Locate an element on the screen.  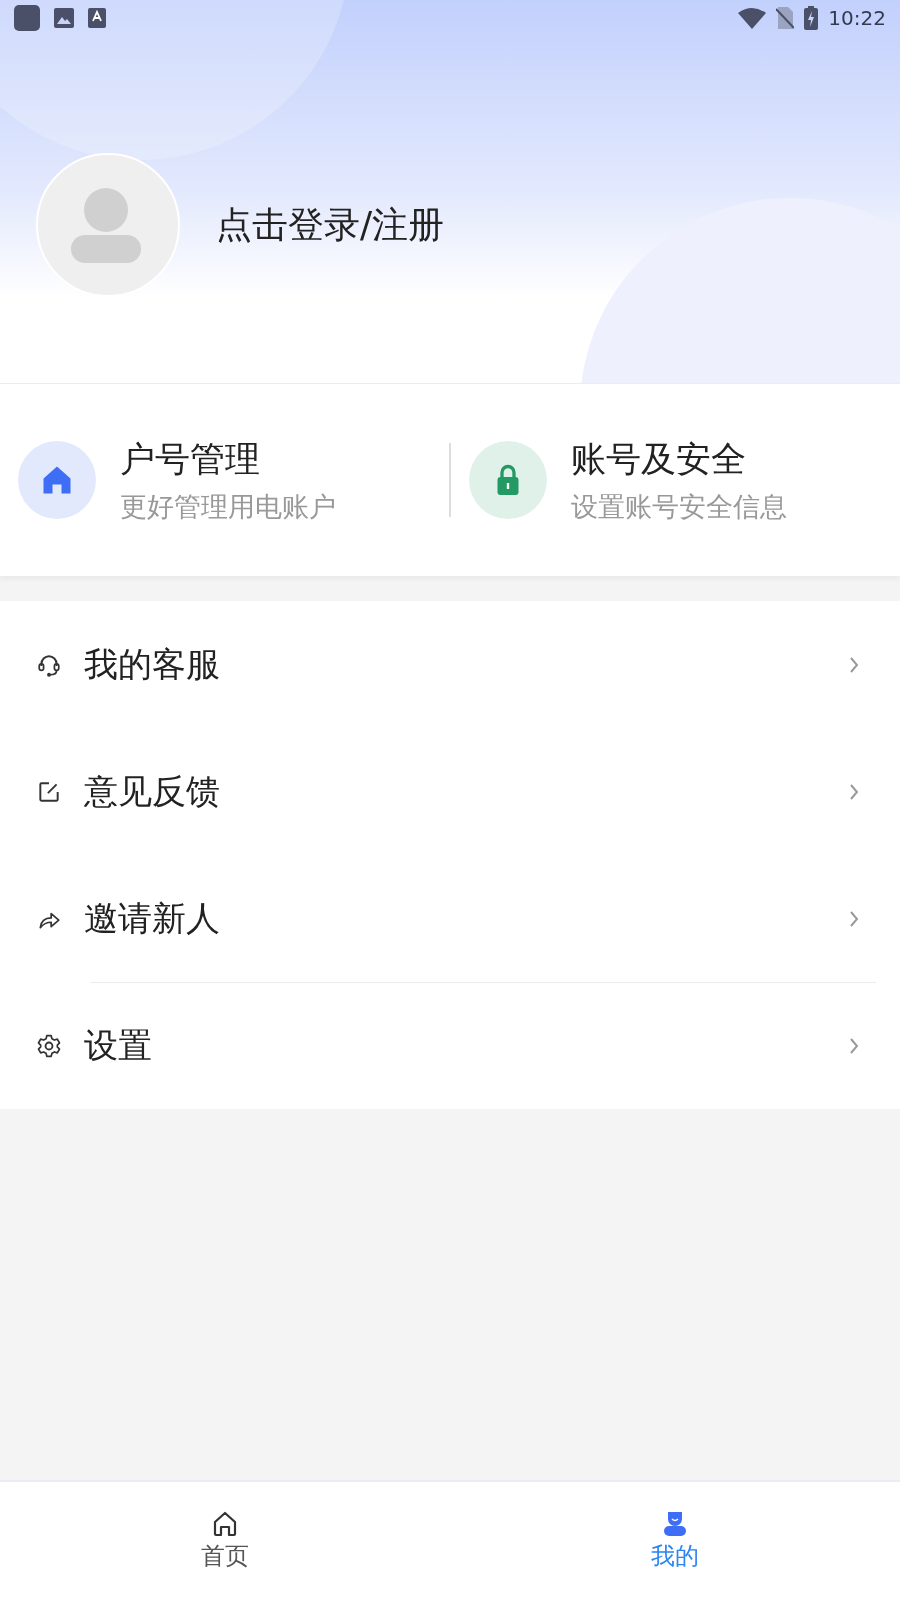
wifi-icon is located at coordinates (752, 18).